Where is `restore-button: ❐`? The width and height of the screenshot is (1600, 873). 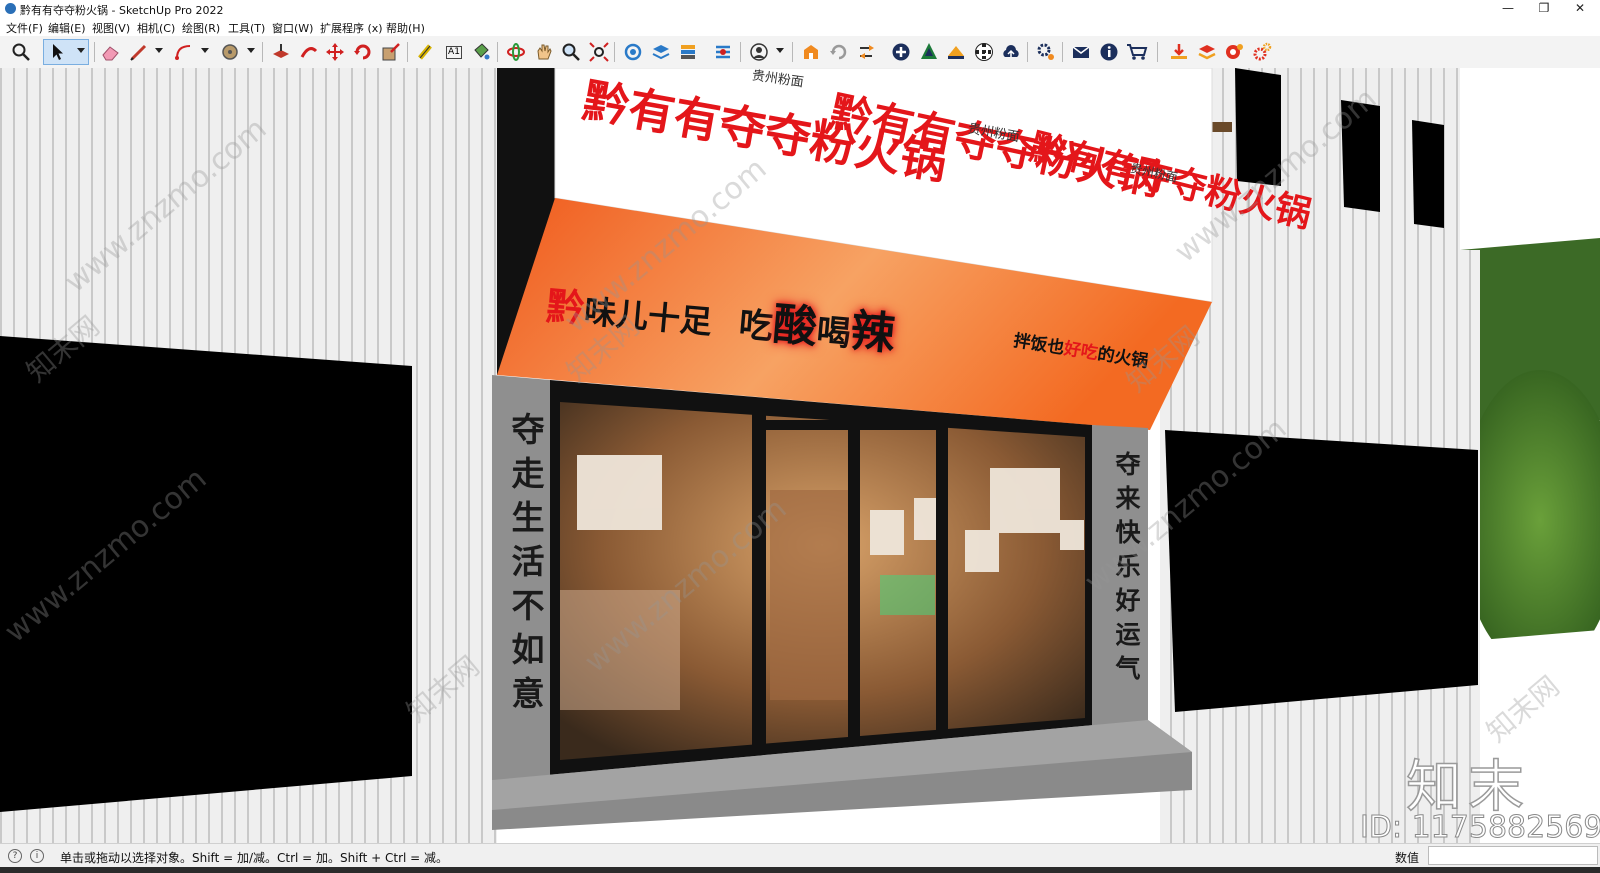
restore-button: ❐ is located at coordinates (1544, 9).